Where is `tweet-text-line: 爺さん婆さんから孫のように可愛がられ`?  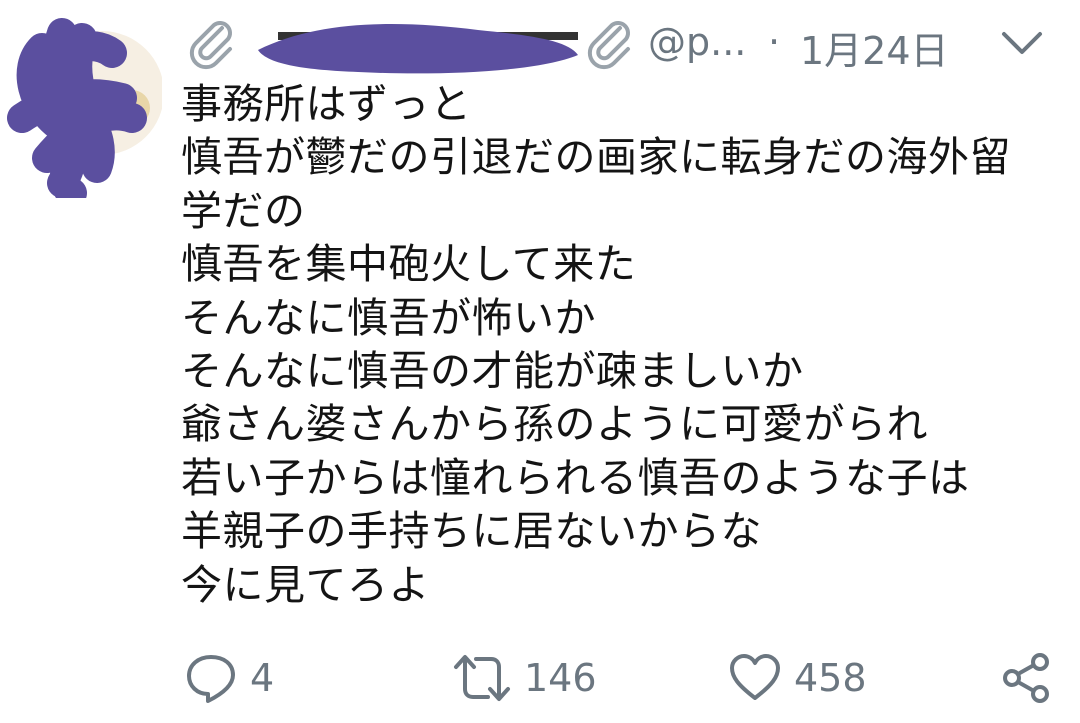 tweet-text-line: 爺さん婆さんから孫のように可愛がられ is located at coordinates (554, 424).